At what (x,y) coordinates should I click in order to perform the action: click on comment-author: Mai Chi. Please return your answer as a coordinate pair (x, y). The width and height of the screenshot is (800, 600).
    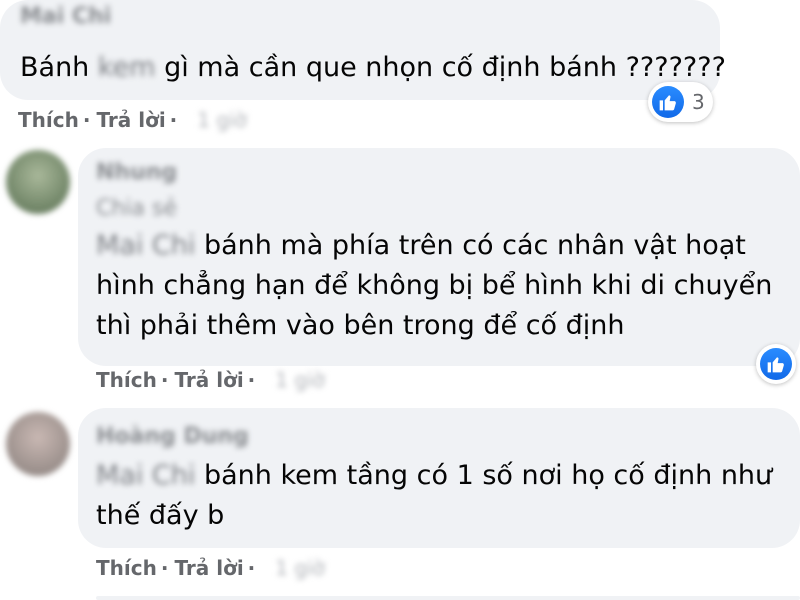
    Looking at the image, I should click on (65, 16).